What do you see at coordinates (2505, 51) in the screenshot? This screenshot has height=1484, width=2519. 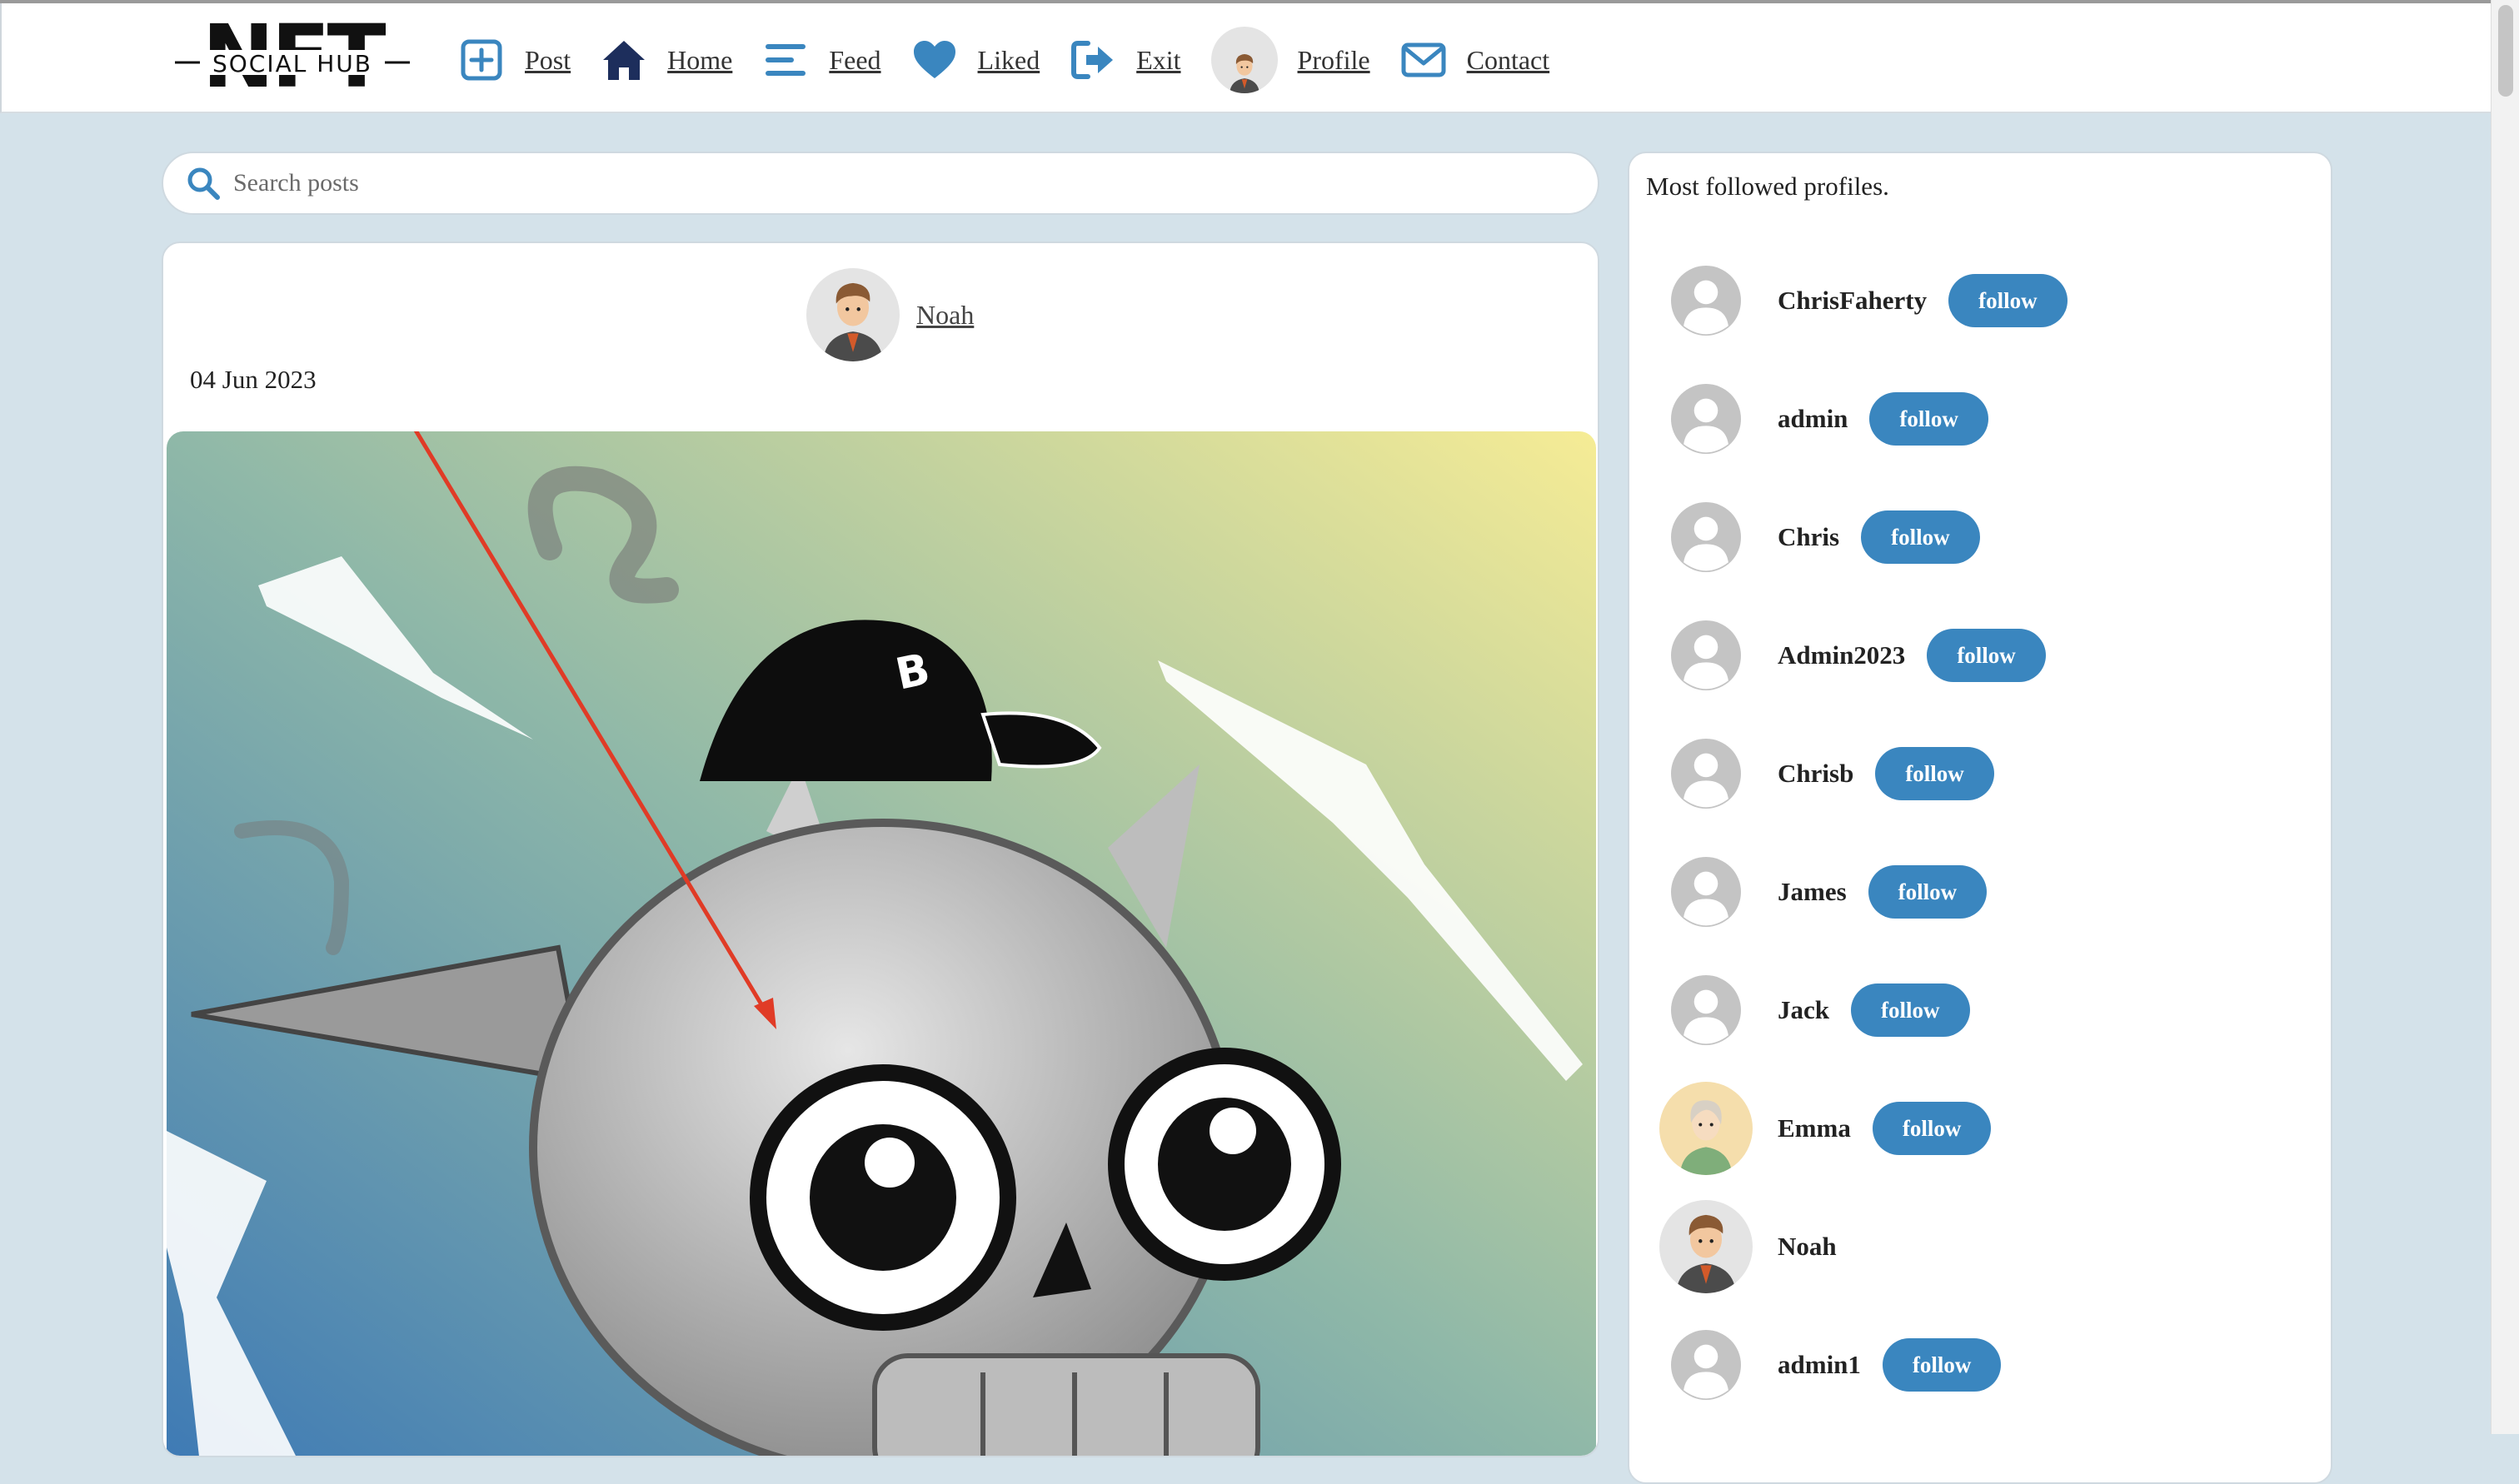 I see `scrollbar-thumb` at bounding box center [2505, 51].